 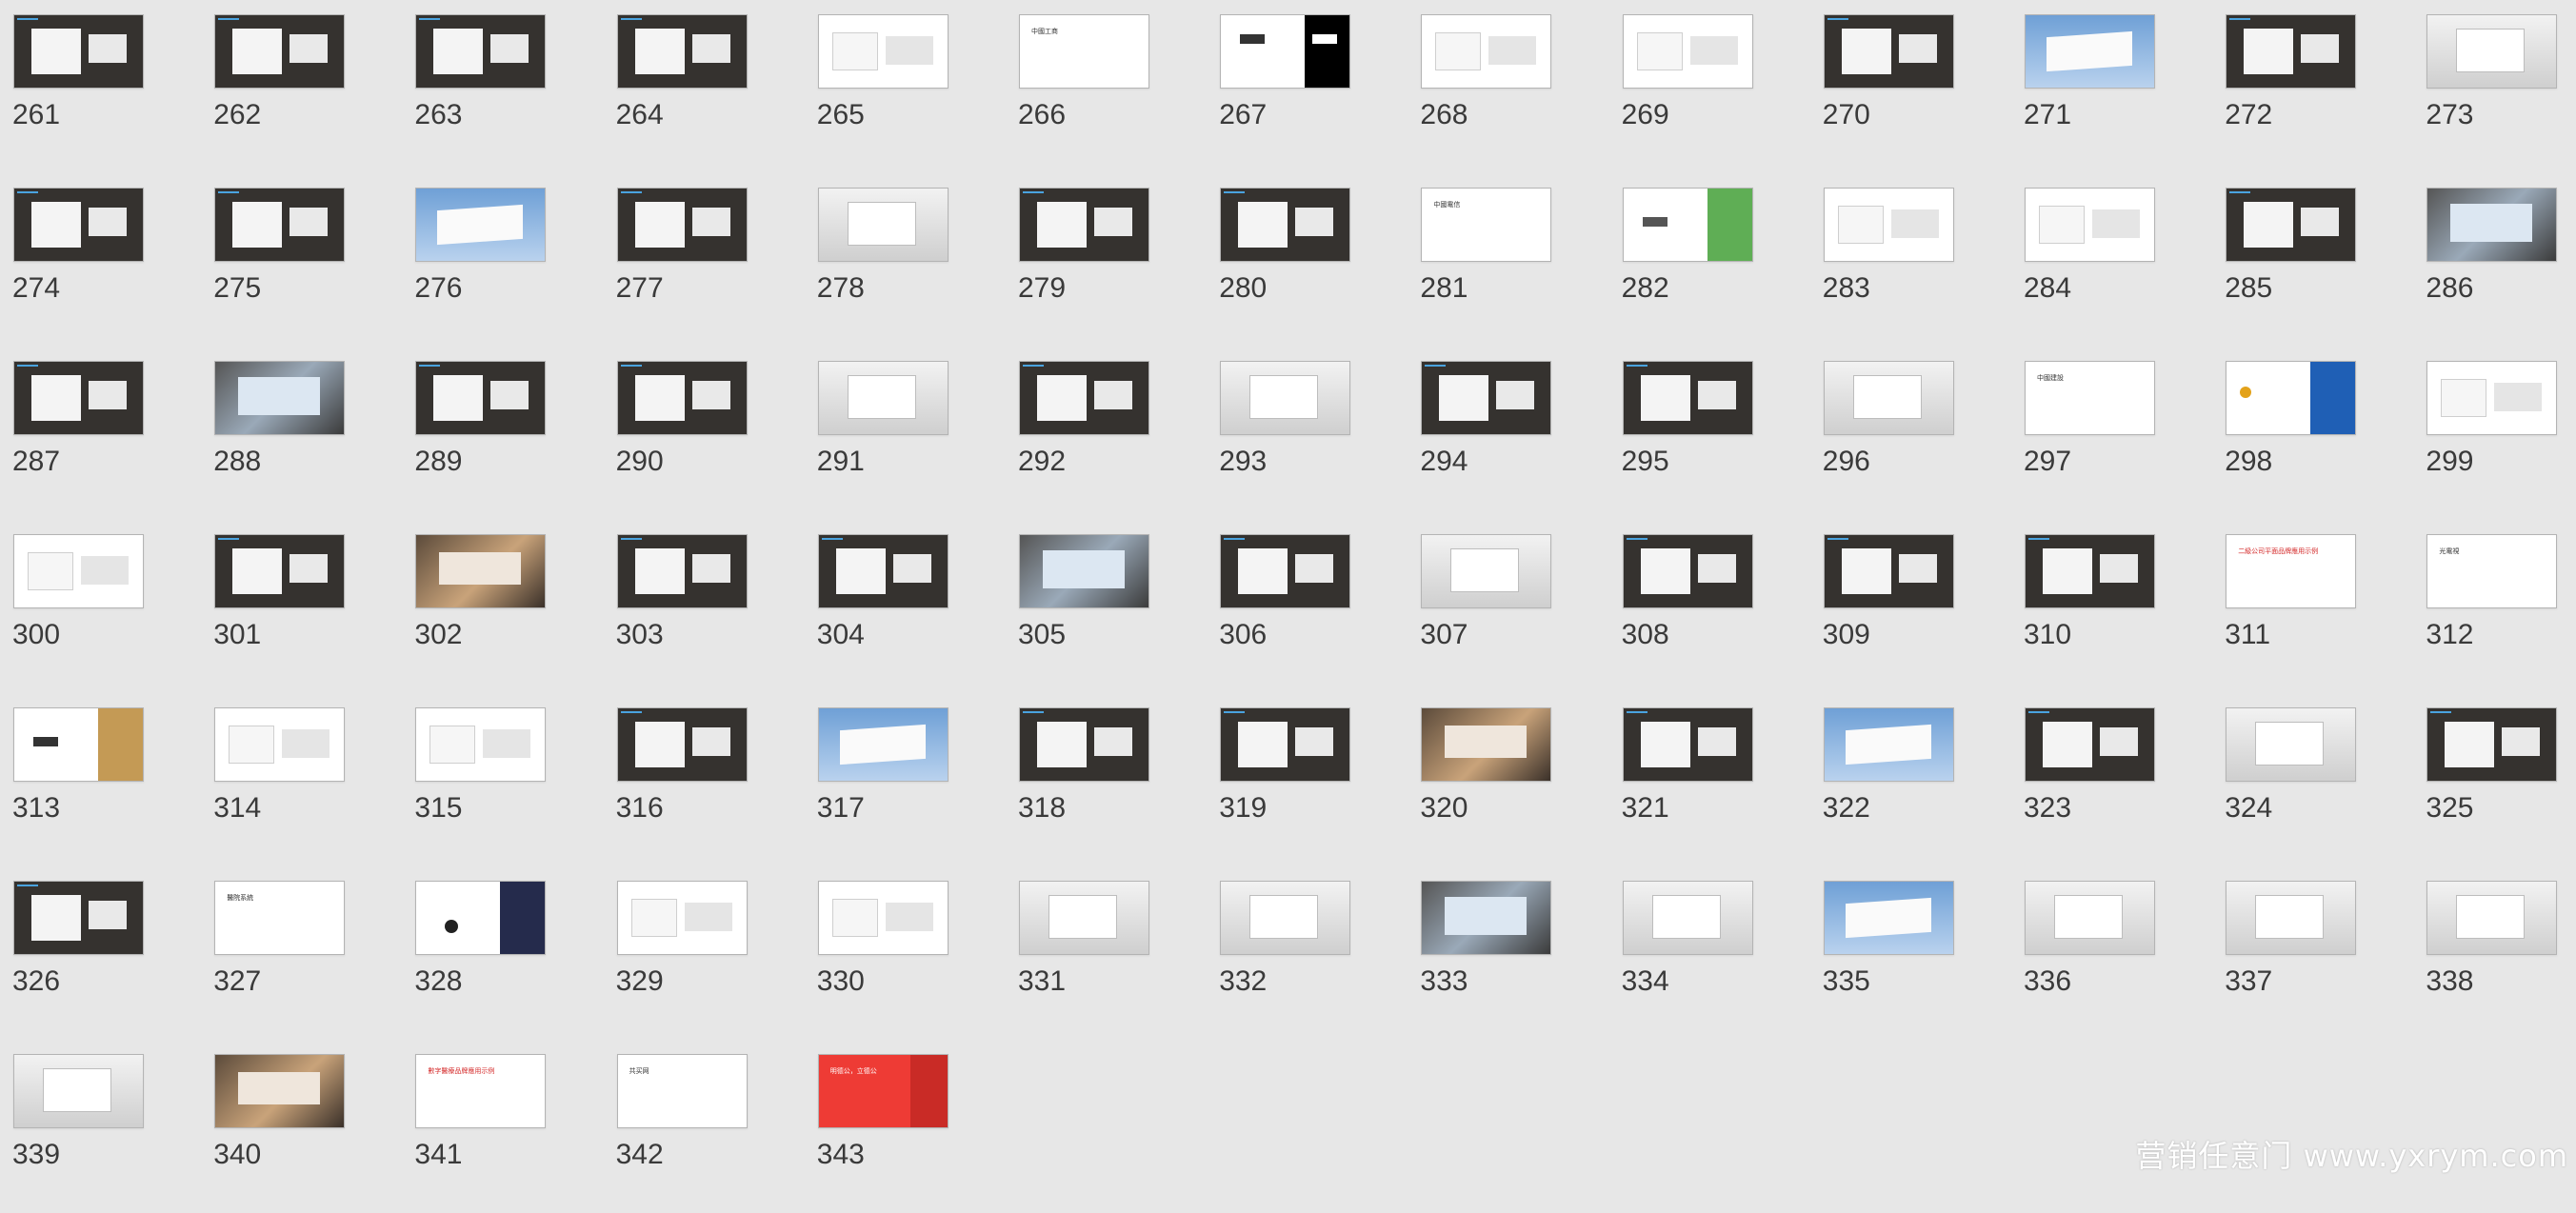 I want to click on slide-thumbnail-330: 330, so click(x=905, y=953).